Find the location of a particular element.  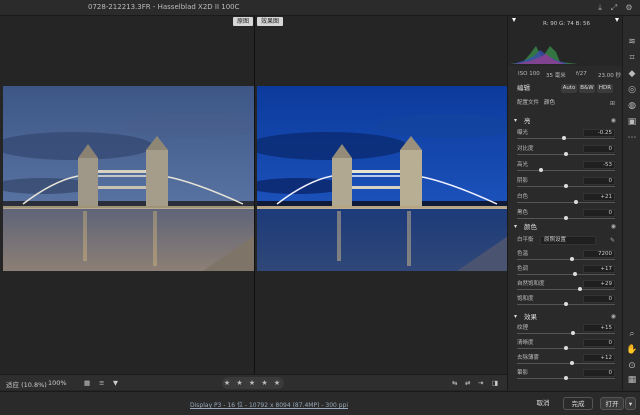

slider-color-3: 饱和度 0 is located at coordinates (565, 300).